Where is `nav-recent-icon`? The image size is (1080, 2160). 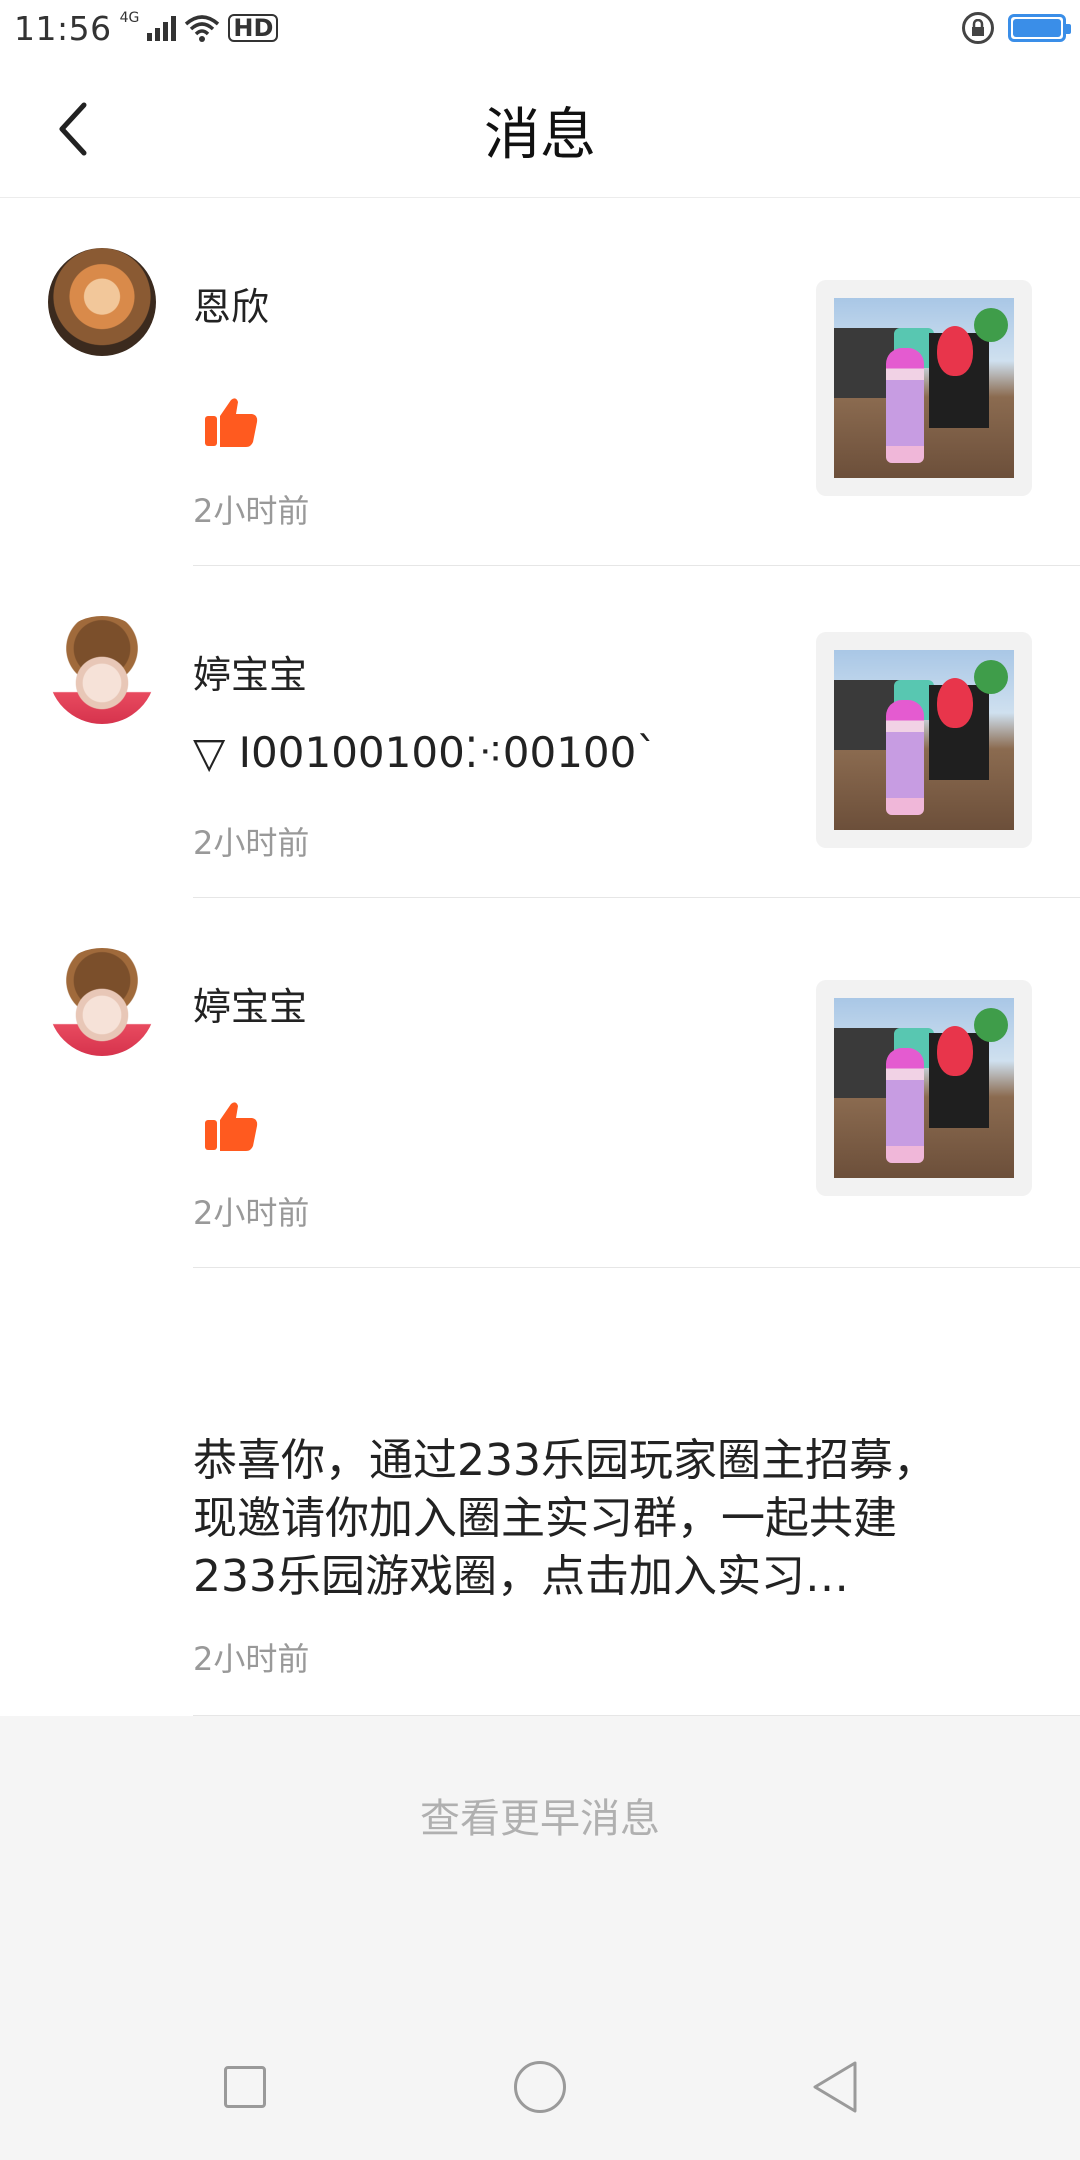 nav-recent-icon is located at coordinates (245, 2087).